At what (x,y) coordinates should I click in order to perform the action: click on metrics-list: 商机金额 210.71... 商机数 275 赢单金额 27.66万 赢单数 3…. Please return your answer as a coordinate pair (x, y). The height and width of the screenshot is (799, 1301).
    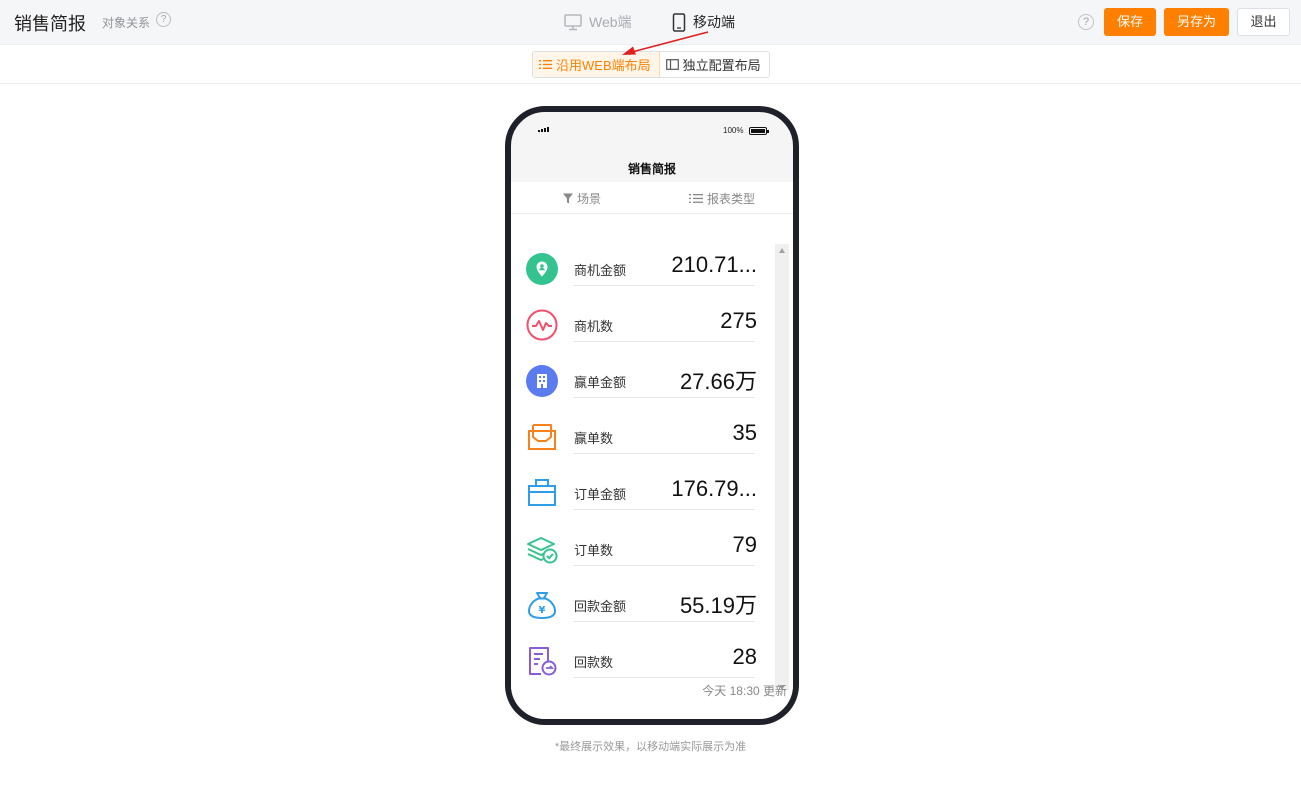
    Looking at the image, I should click on (652, 466).